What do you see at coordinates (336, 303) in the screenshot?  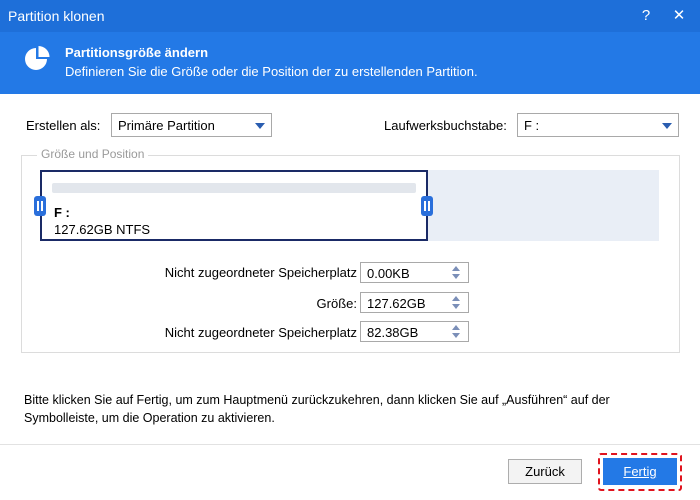 I see `size-label: Größe:` at bounding box center [336, 303].